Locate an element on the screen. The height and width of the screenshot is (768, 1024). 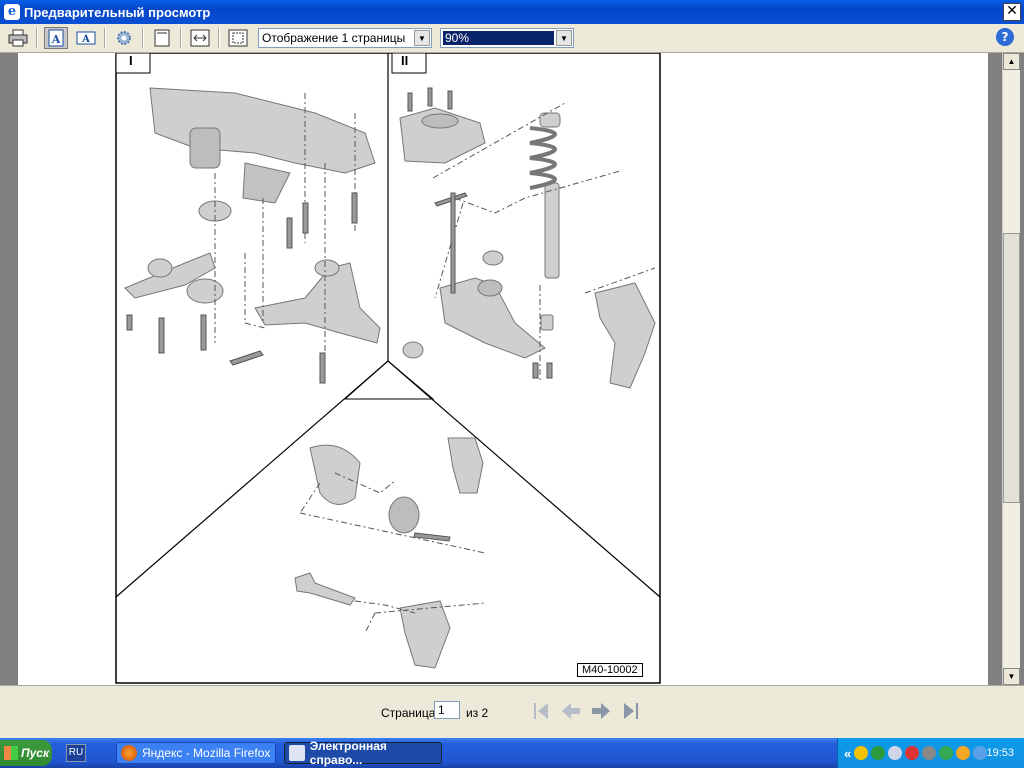
toolbar: A A Отображение 1 страницы ▼ 90% ▼ ? is located at coordinates (512, 38).